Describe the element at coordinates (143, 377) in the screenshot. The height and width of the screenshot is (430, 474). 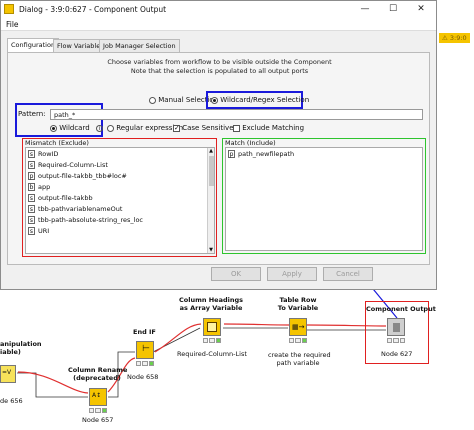
I see `node-id-end-if: Node 658` at that location.